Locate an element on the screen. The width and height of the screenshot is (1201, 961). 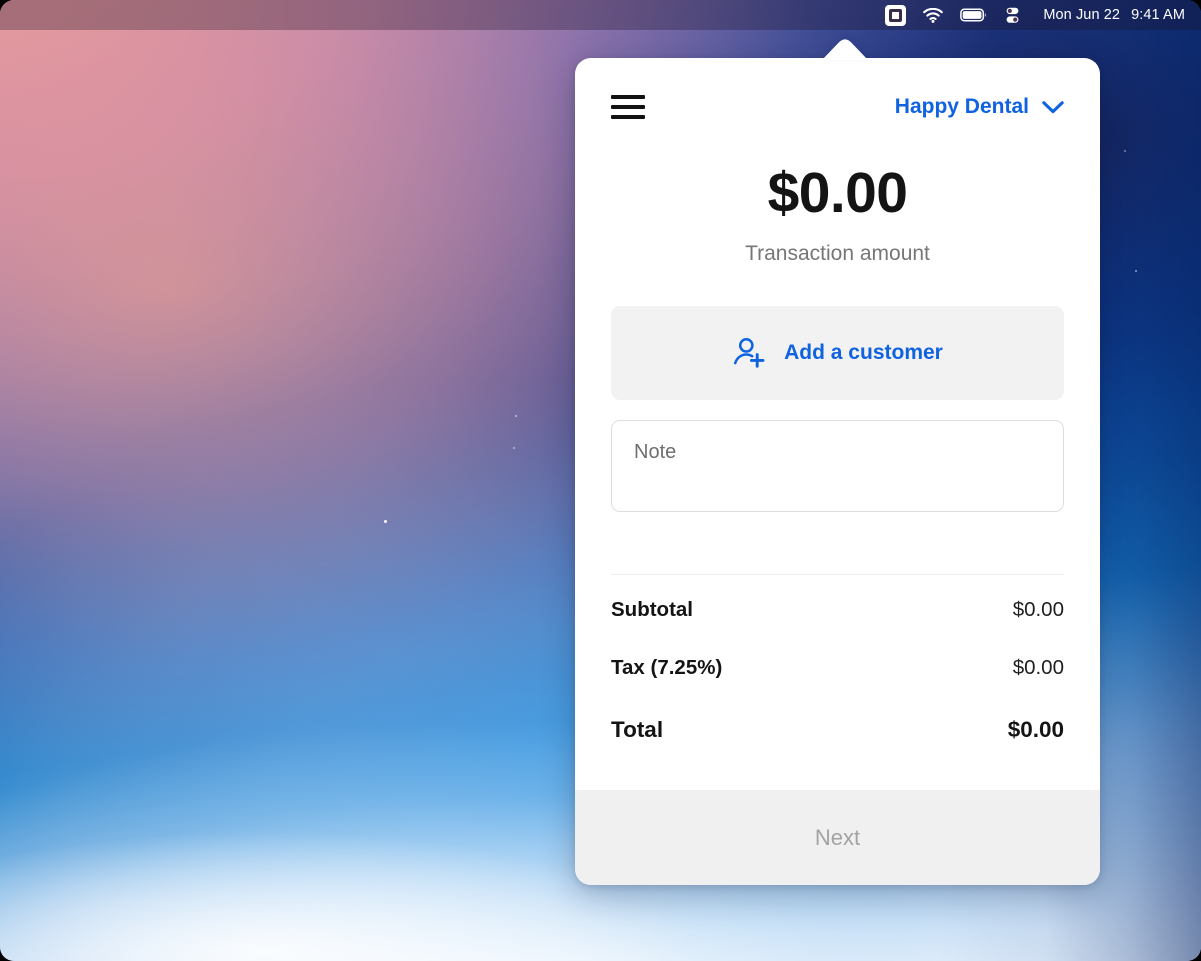
add-customer-button: Add a customer is located at coordinates (837, 353).